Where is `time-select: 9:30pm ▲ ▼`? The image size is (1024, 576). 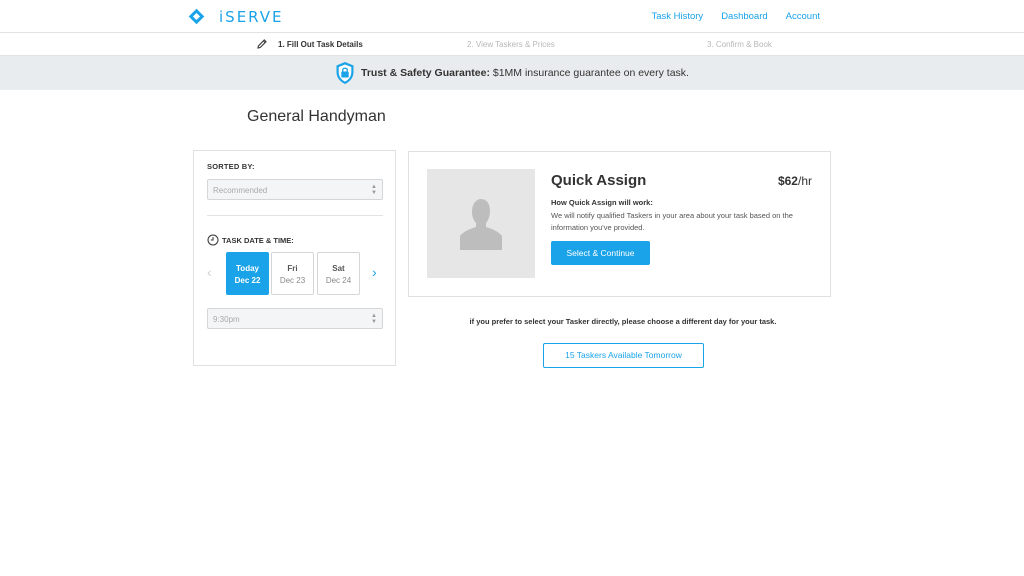
time-select: 9:30pm ▲ ▼ is located at coordinates (295, 318).